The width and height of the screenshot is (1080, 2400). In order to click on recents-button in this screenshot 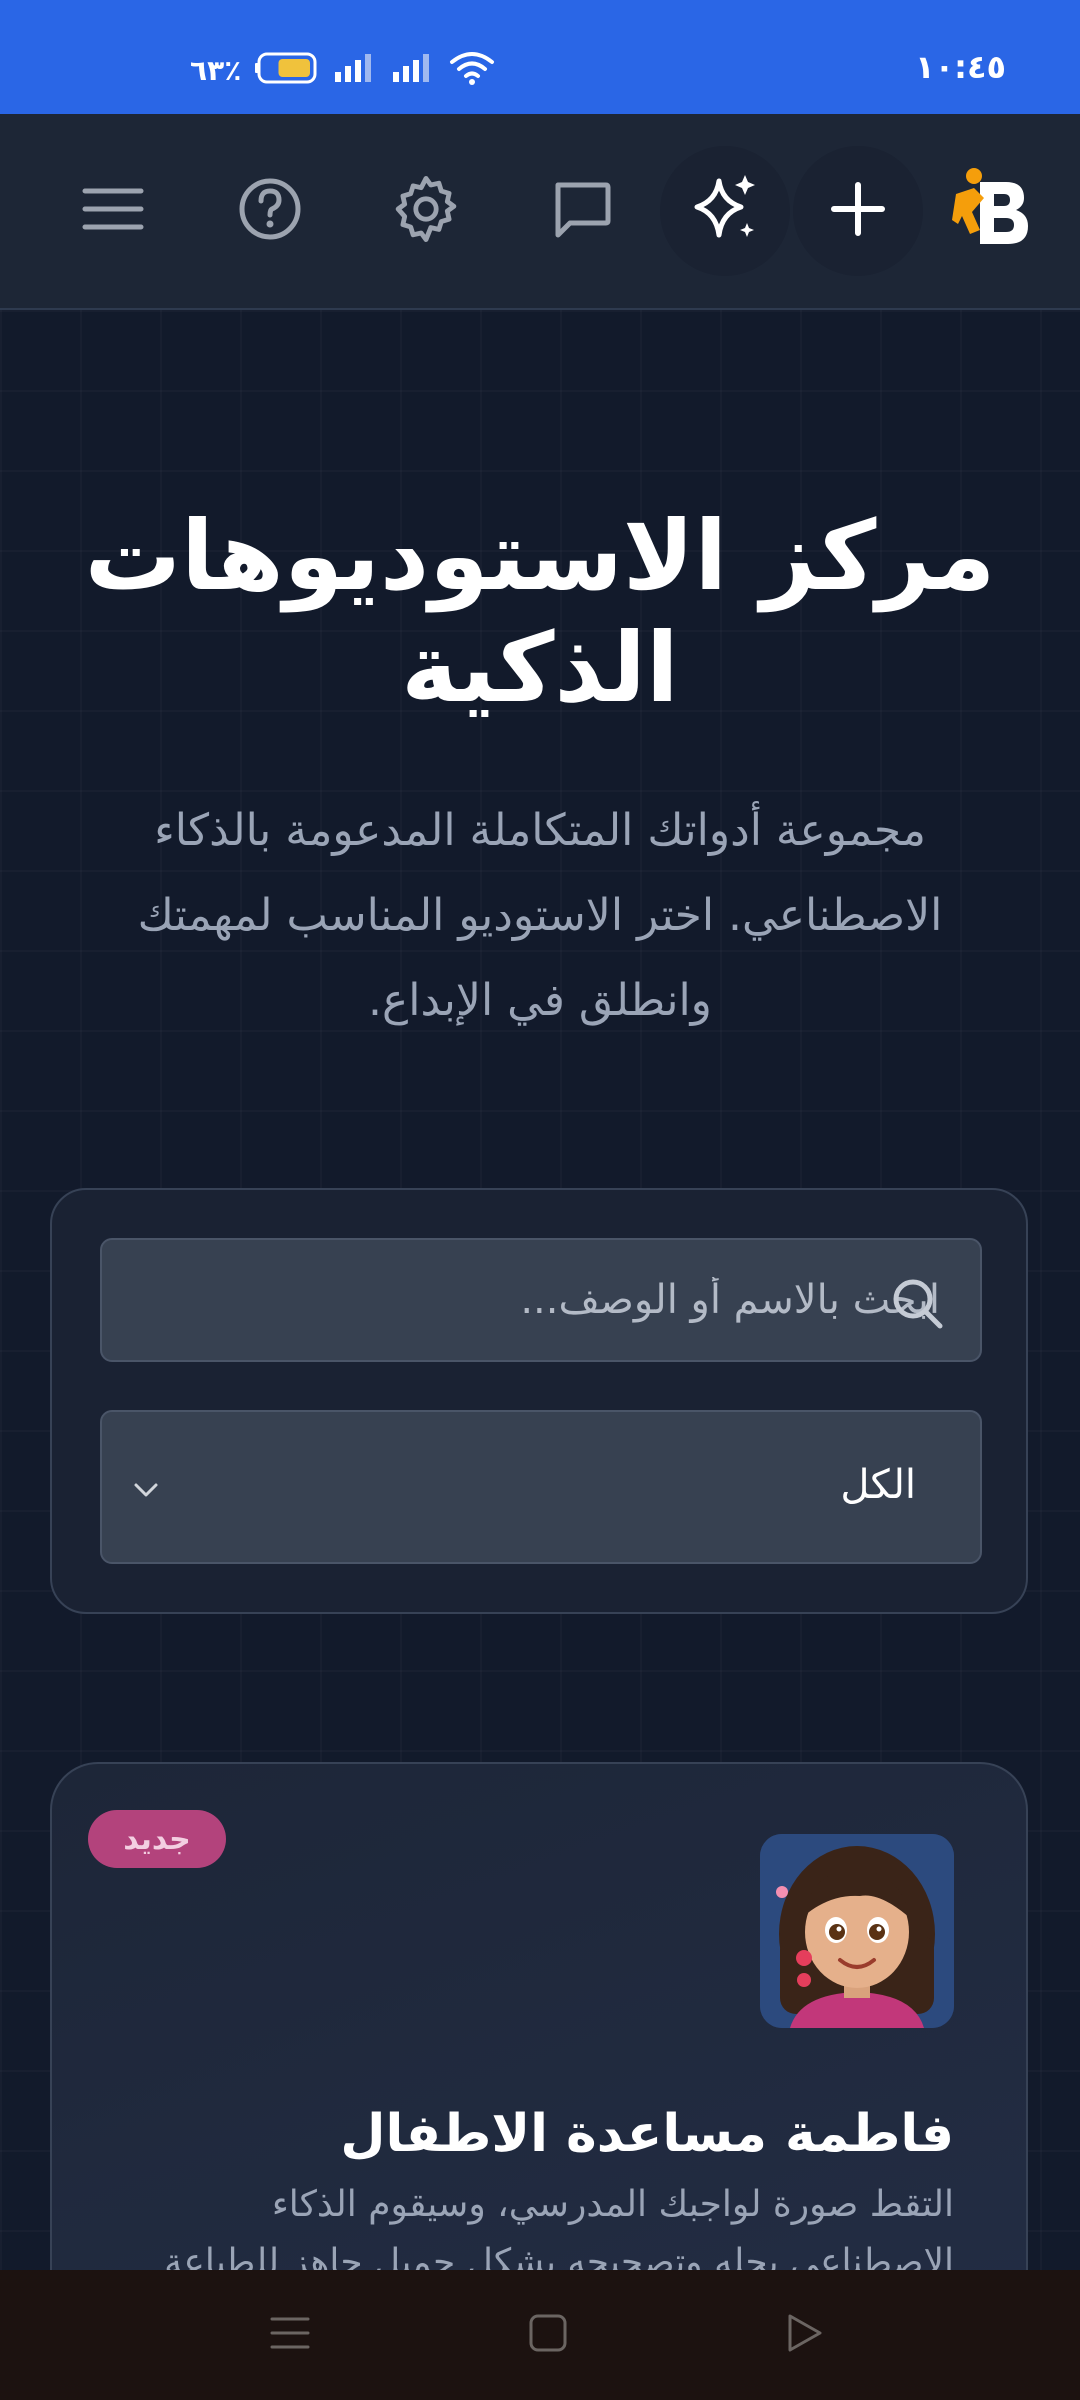, I will do `click(290, 2335)`.